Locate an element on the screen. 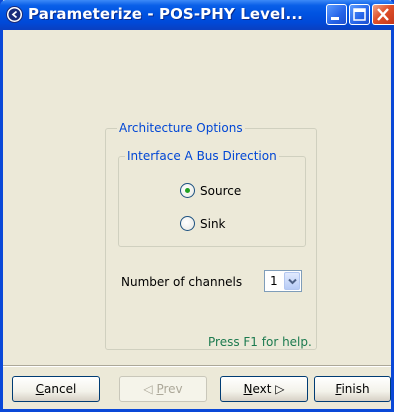 The height and width of the screenshot is (412, 394). close-button is located at coordinates (383, 14).